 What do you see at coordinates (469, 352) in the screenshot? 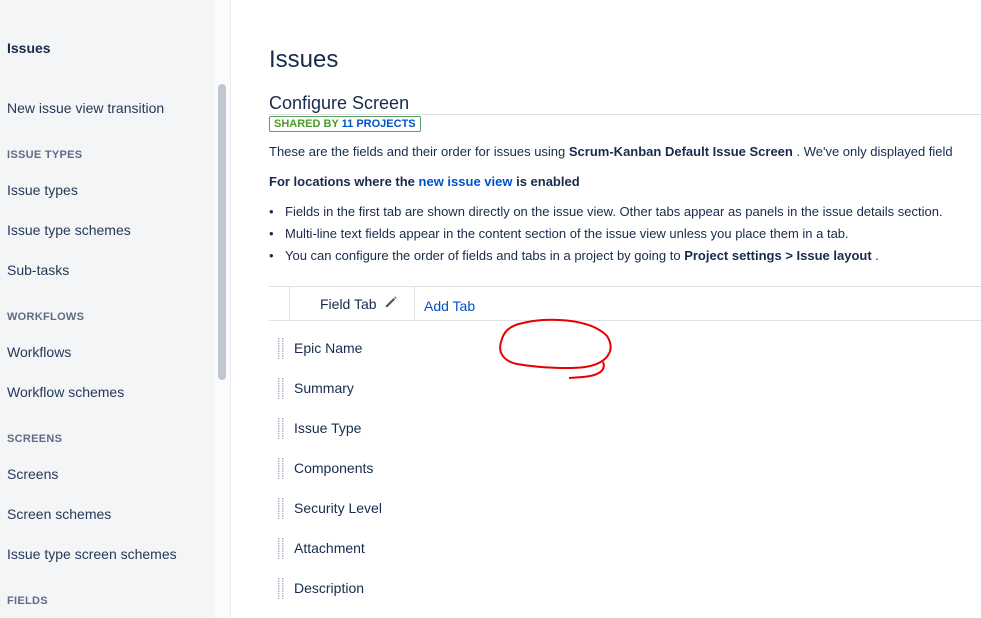
I see `field-row: Epic Name` at bounding box center [469, 352].